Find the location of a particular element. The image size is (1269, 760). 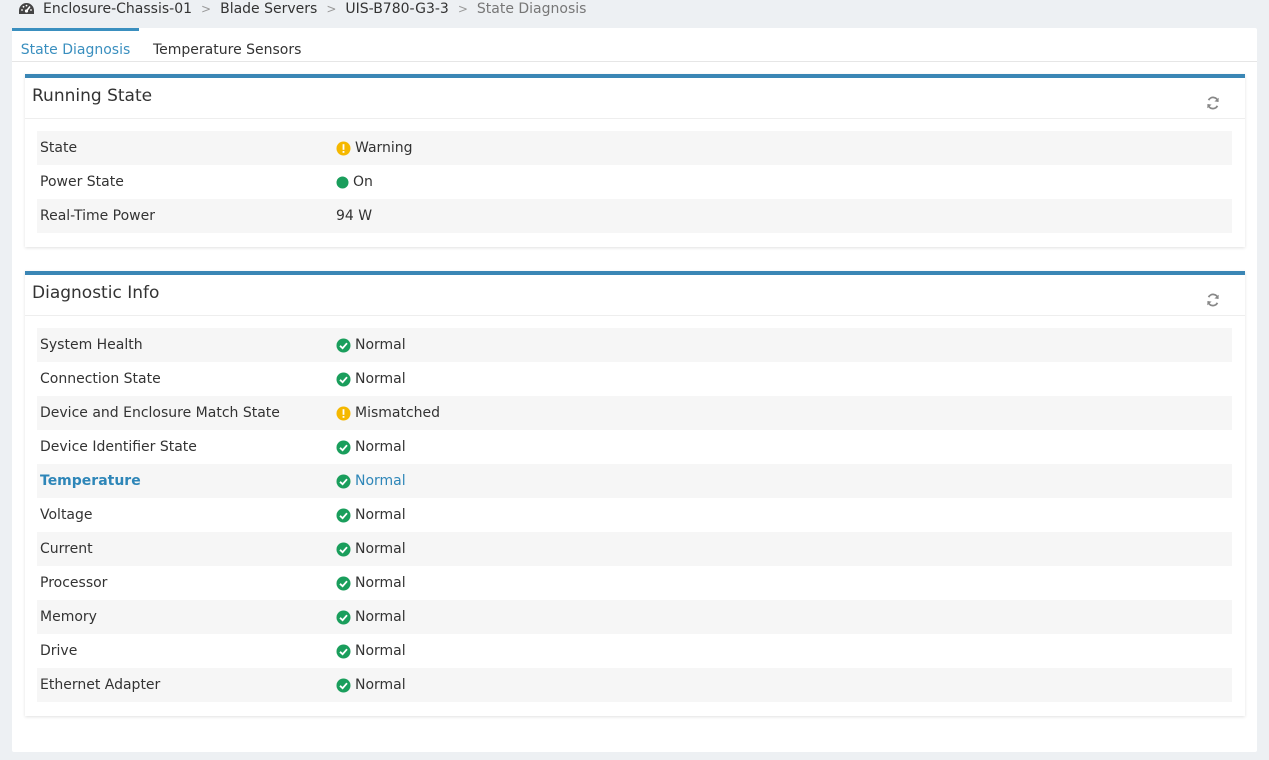

row-label: Connection State is located at coordinates (100, 379).